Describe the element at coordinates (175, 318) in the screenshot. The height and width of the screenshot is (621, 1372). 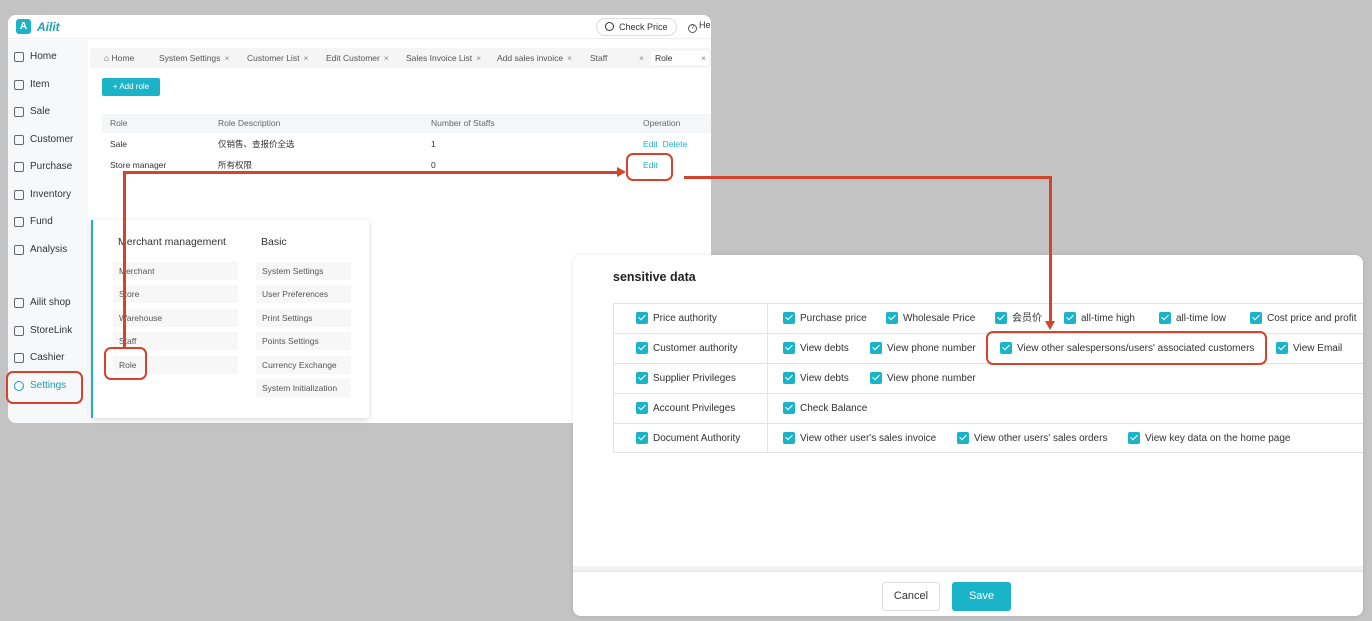
I see `menu-item-warehouse: Warehouse` at that location.